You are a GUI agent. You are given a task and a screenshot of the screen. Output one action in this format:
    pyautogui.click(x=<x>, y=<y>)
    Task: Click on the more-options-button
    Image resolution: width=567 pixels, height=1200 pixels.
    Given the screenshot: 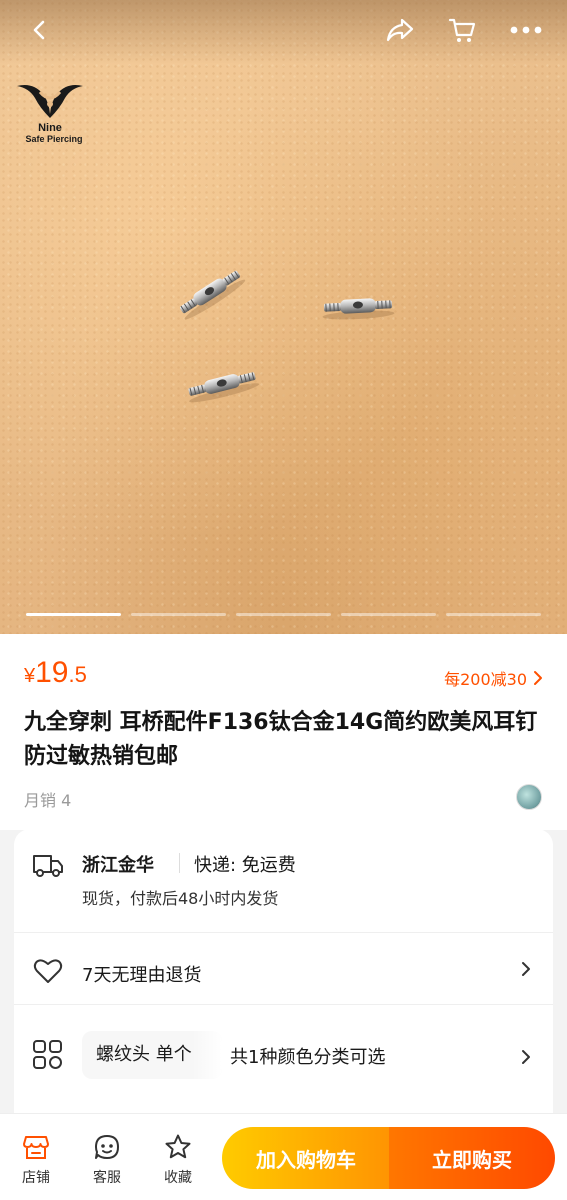 What is the action you would take?
    pyautogui.click(x=526, y=30)
    